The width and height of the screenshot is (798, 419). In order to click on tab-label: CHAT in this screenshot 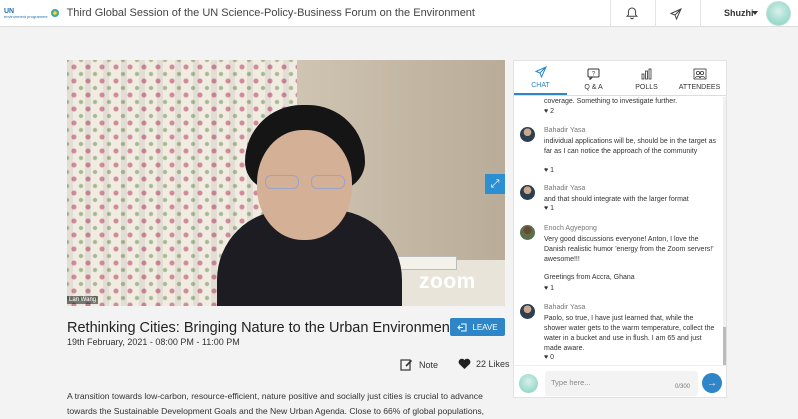, I will do `click(540, 85)`.